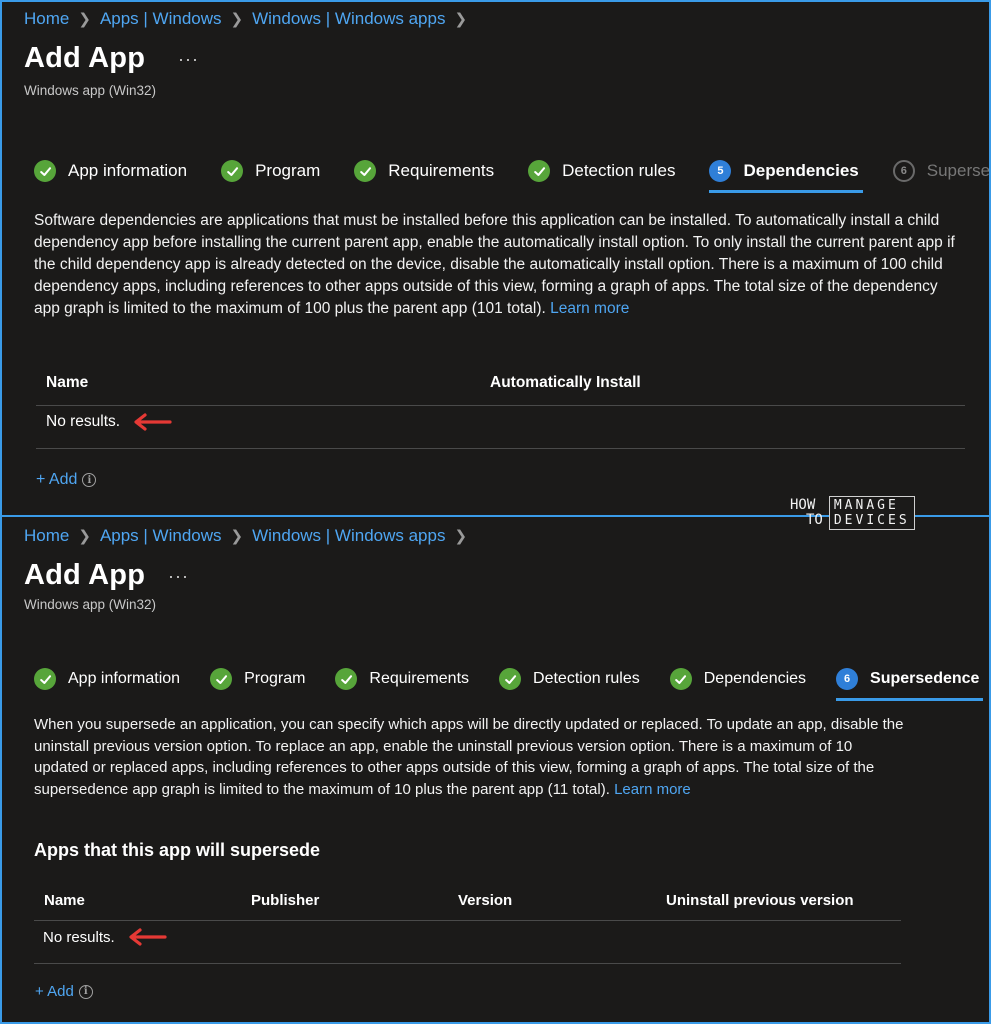 Image resolution: width=991 pixels, height=1024 pixels. What do you see at coordinates (910, 684) in the screenshot?
I see `tab-supersedence: 6 Supersedence` at bounding box center [910, 684].